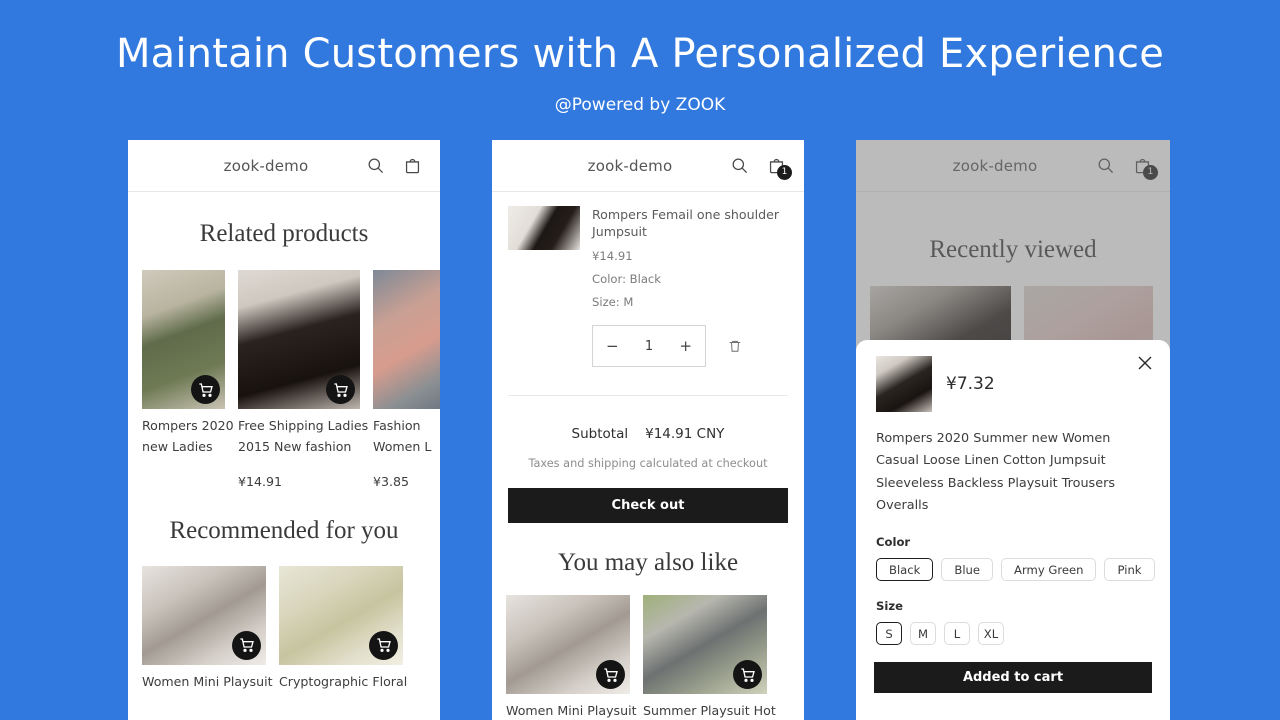 This screenshot has width=1280, height=720. I want to click on size-option-s: S, so click(889, 634).